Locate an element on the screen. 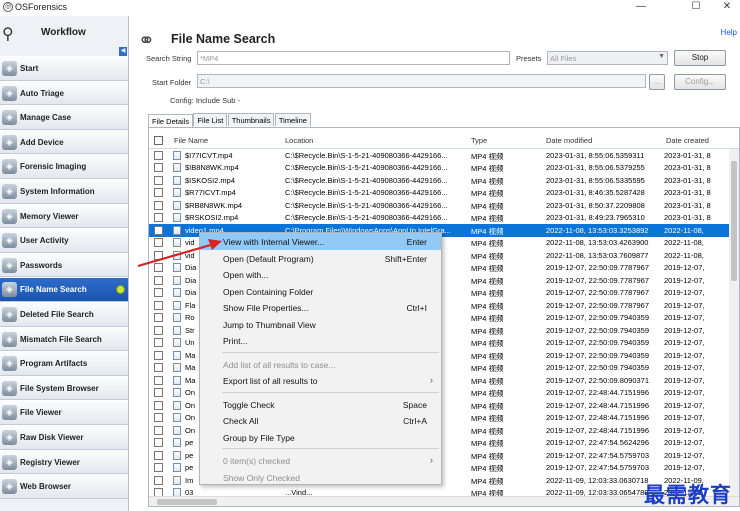 The image size is (740, 511). sidebar-item-user-activity: ◈ User Activity is located at coordinates (64, 240).